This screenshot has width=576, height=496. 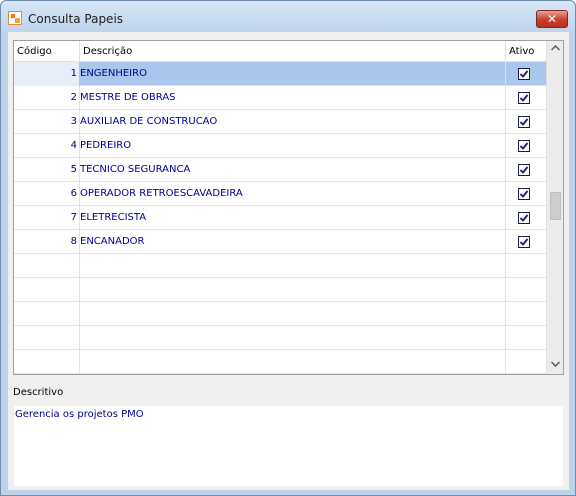 What do you see at coordinates (293, 194) in the screenshot?
I see `cell-descricao: OPERADOR RETROESCAVADEIRA` at bounding box center [293, 194].